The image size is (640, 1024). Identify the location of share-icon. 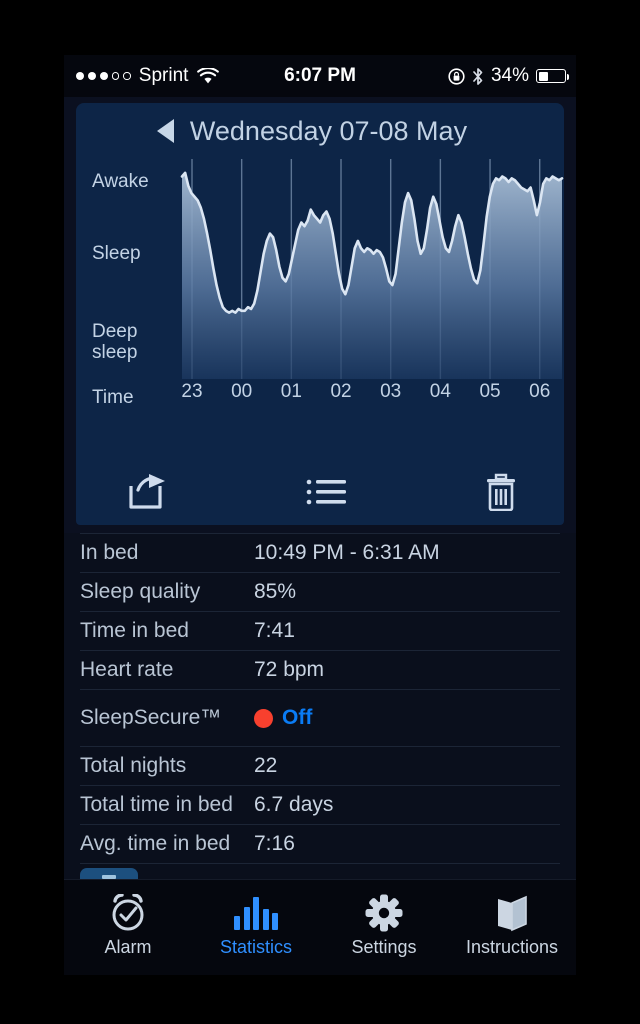
(148, 492).